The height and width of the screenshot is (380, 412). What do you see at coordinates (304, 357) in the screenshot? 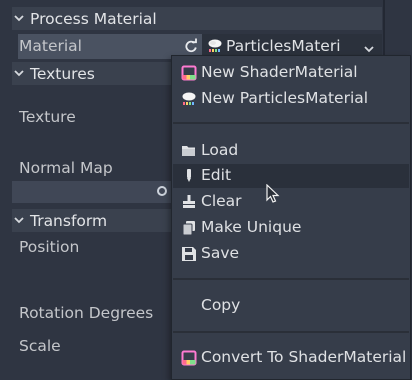
I see `menu-item-label: Convert To ShaderMaterial` at bounding box center [304, 357].